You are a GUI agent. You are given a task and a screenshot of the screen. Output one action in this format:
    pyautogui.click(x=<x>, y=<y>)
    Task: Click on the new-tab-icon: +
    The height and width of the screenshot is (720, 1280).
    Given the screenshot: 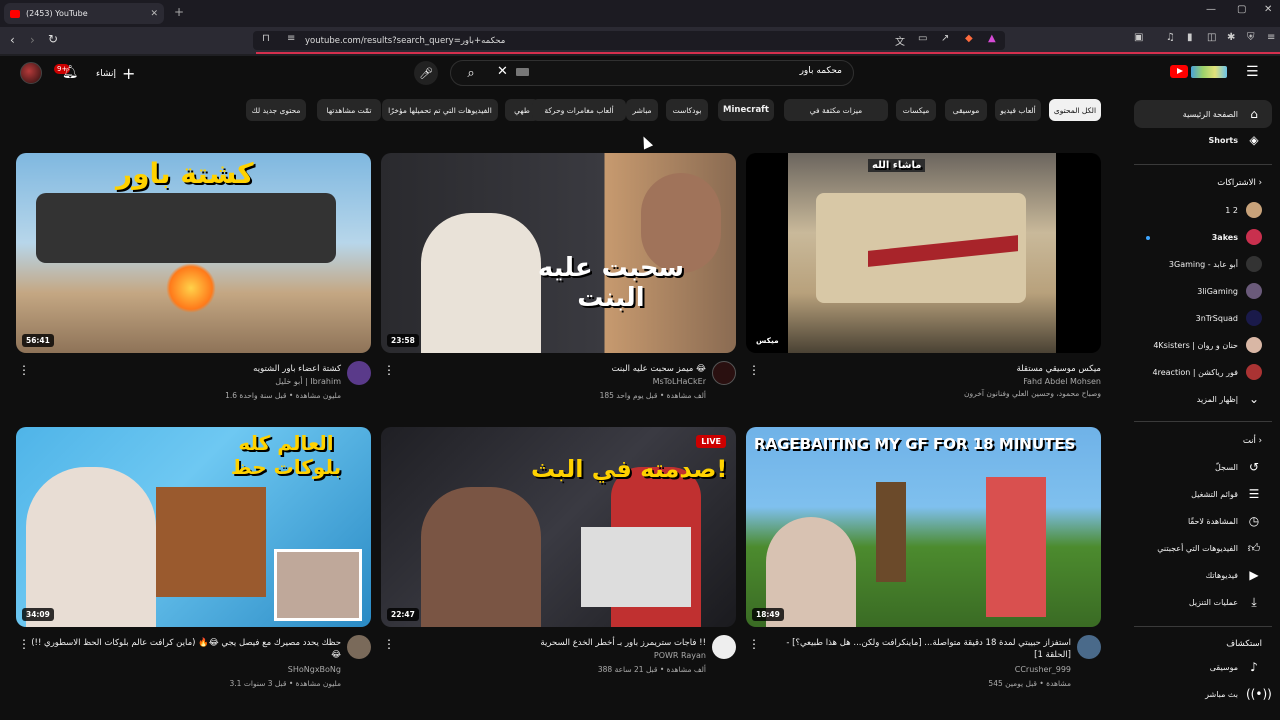 What is the action you would take?
    pyautogui.click(x=179, y=12)
    